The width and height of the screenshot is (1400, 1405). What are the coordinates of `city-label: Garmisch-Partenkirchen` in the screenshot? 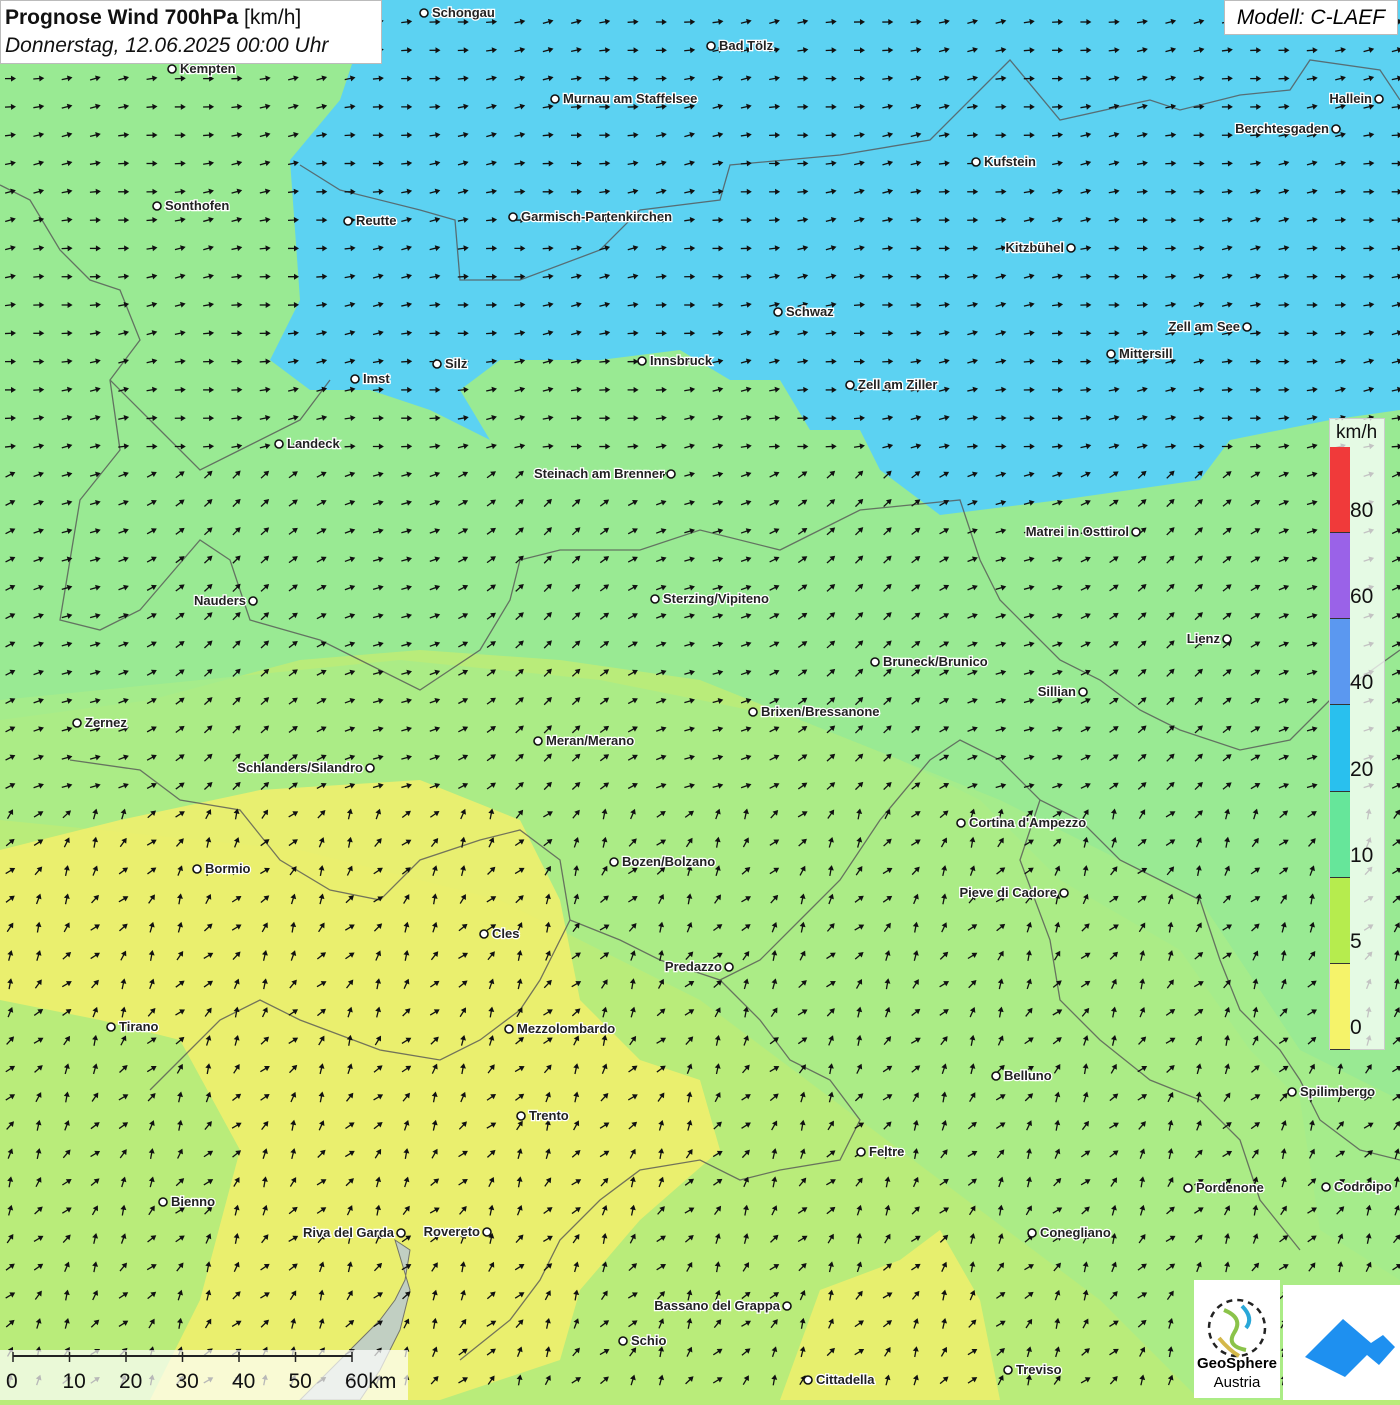 It's located at (596, 216).